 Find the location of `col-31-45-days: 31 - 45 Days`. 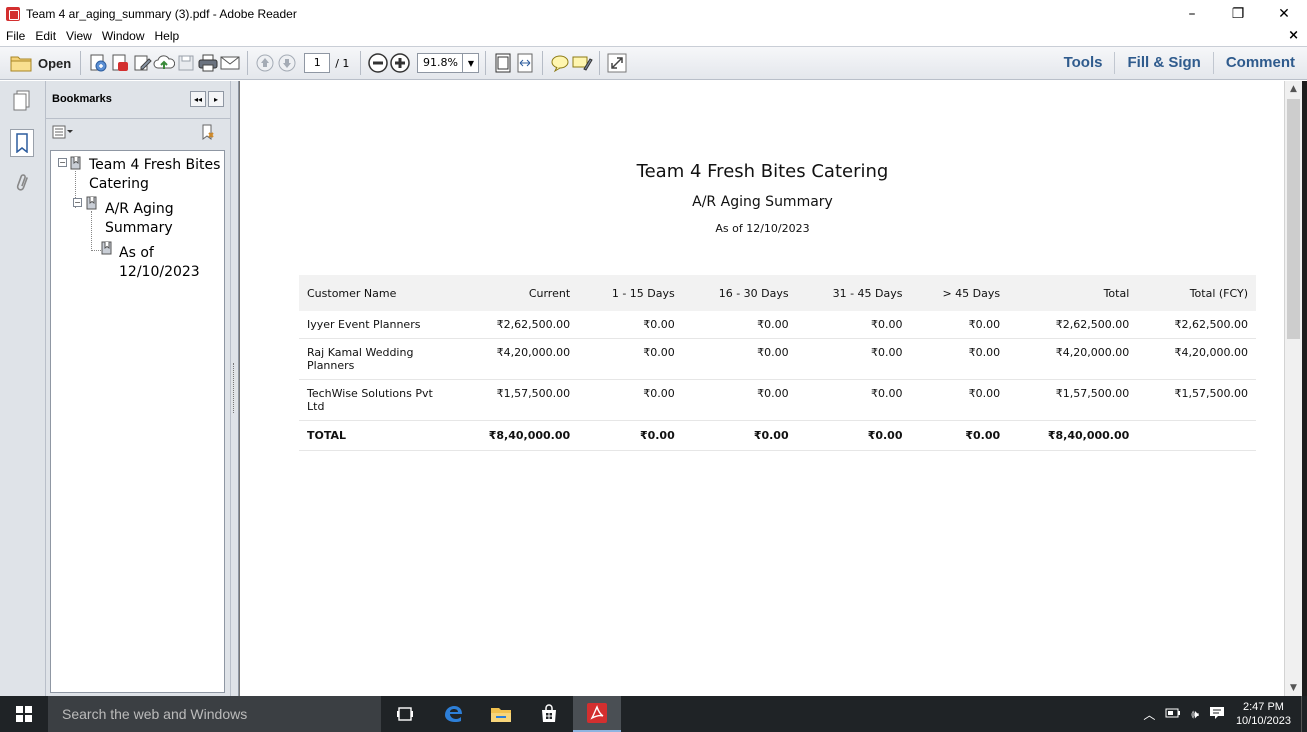

col-31-45-days: 31 - 45 Days is located at coordinates (853, 293).